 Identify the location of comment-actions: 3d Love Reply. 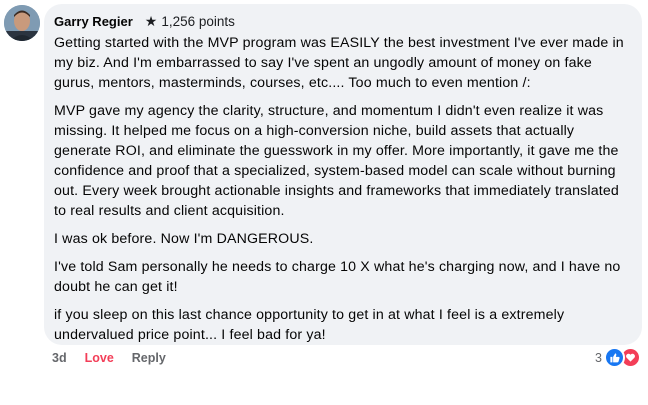
(109, 358).